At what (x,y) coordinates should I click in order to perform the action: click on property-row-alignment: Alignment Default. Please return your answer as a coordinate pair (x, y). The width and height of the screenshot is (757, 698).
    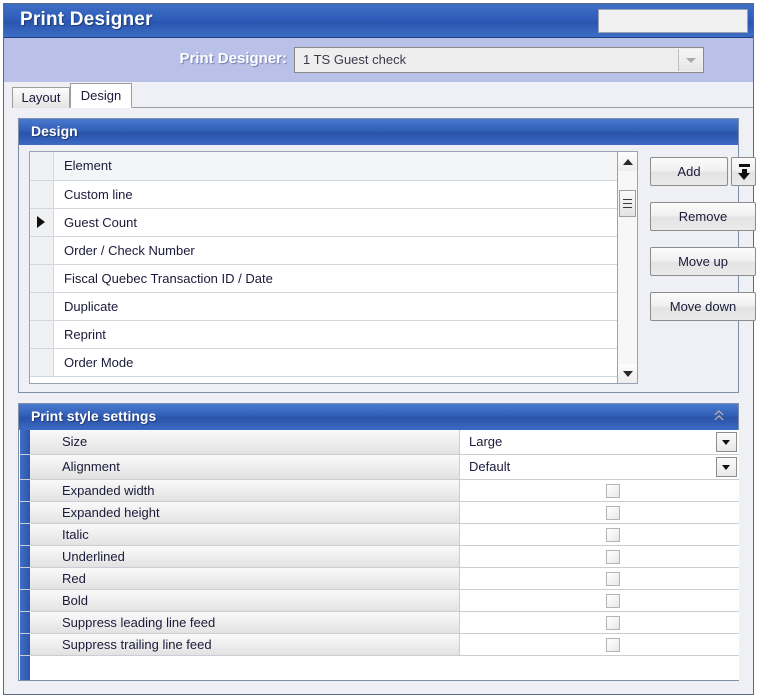
    Looking at the image, I should click on (379, 467).